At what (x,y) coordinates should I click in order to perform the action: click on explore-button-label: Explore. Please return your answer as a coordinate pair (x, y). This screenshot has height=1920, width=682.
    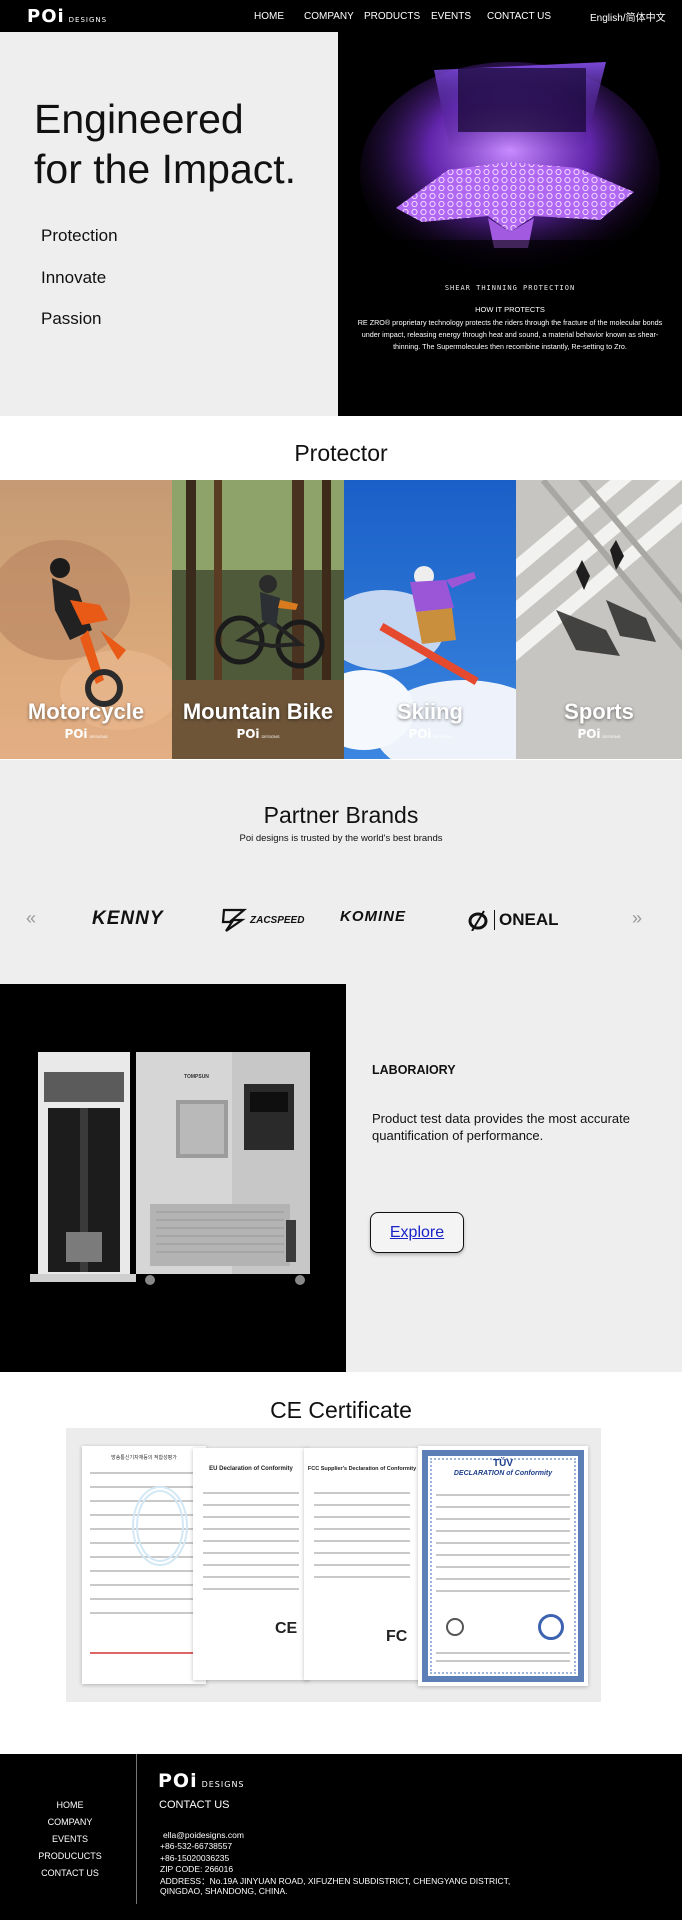
    Looking at the image, I should click on (417, 1232).